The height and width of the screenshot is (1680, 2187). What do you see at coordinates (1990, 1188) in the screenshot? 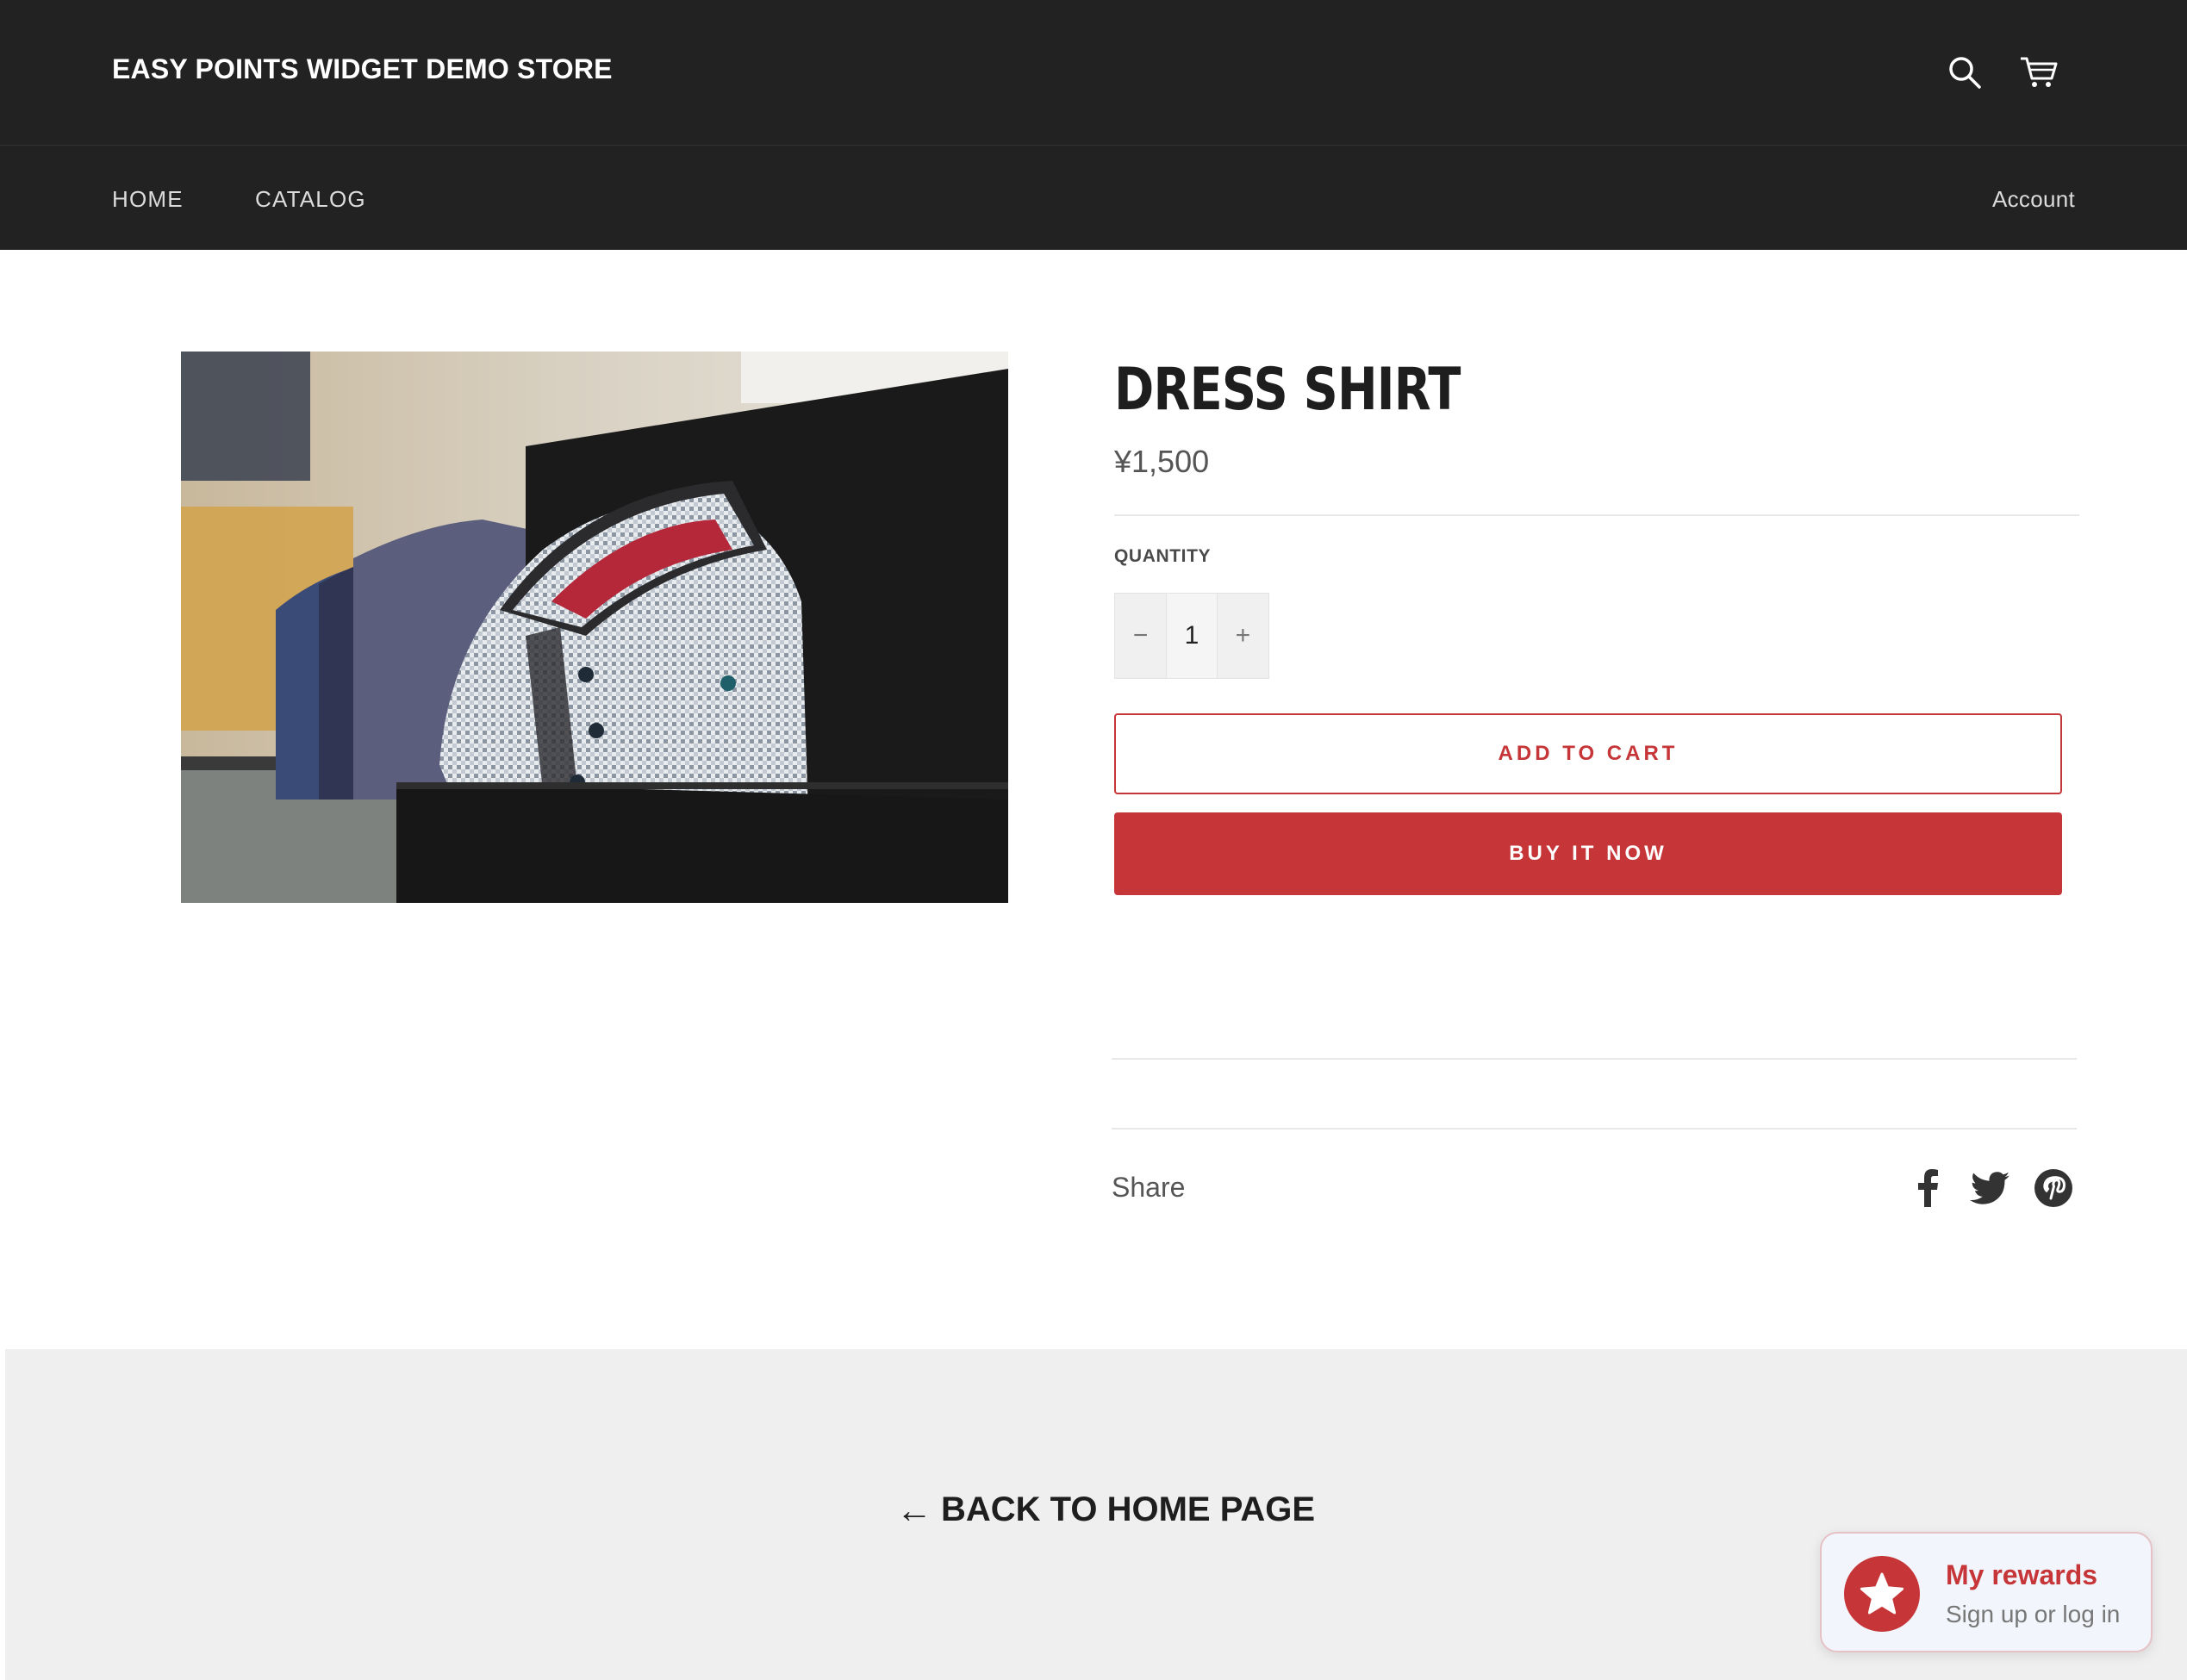
I see `twitter-icon` at bounding box center [1990, 1188].